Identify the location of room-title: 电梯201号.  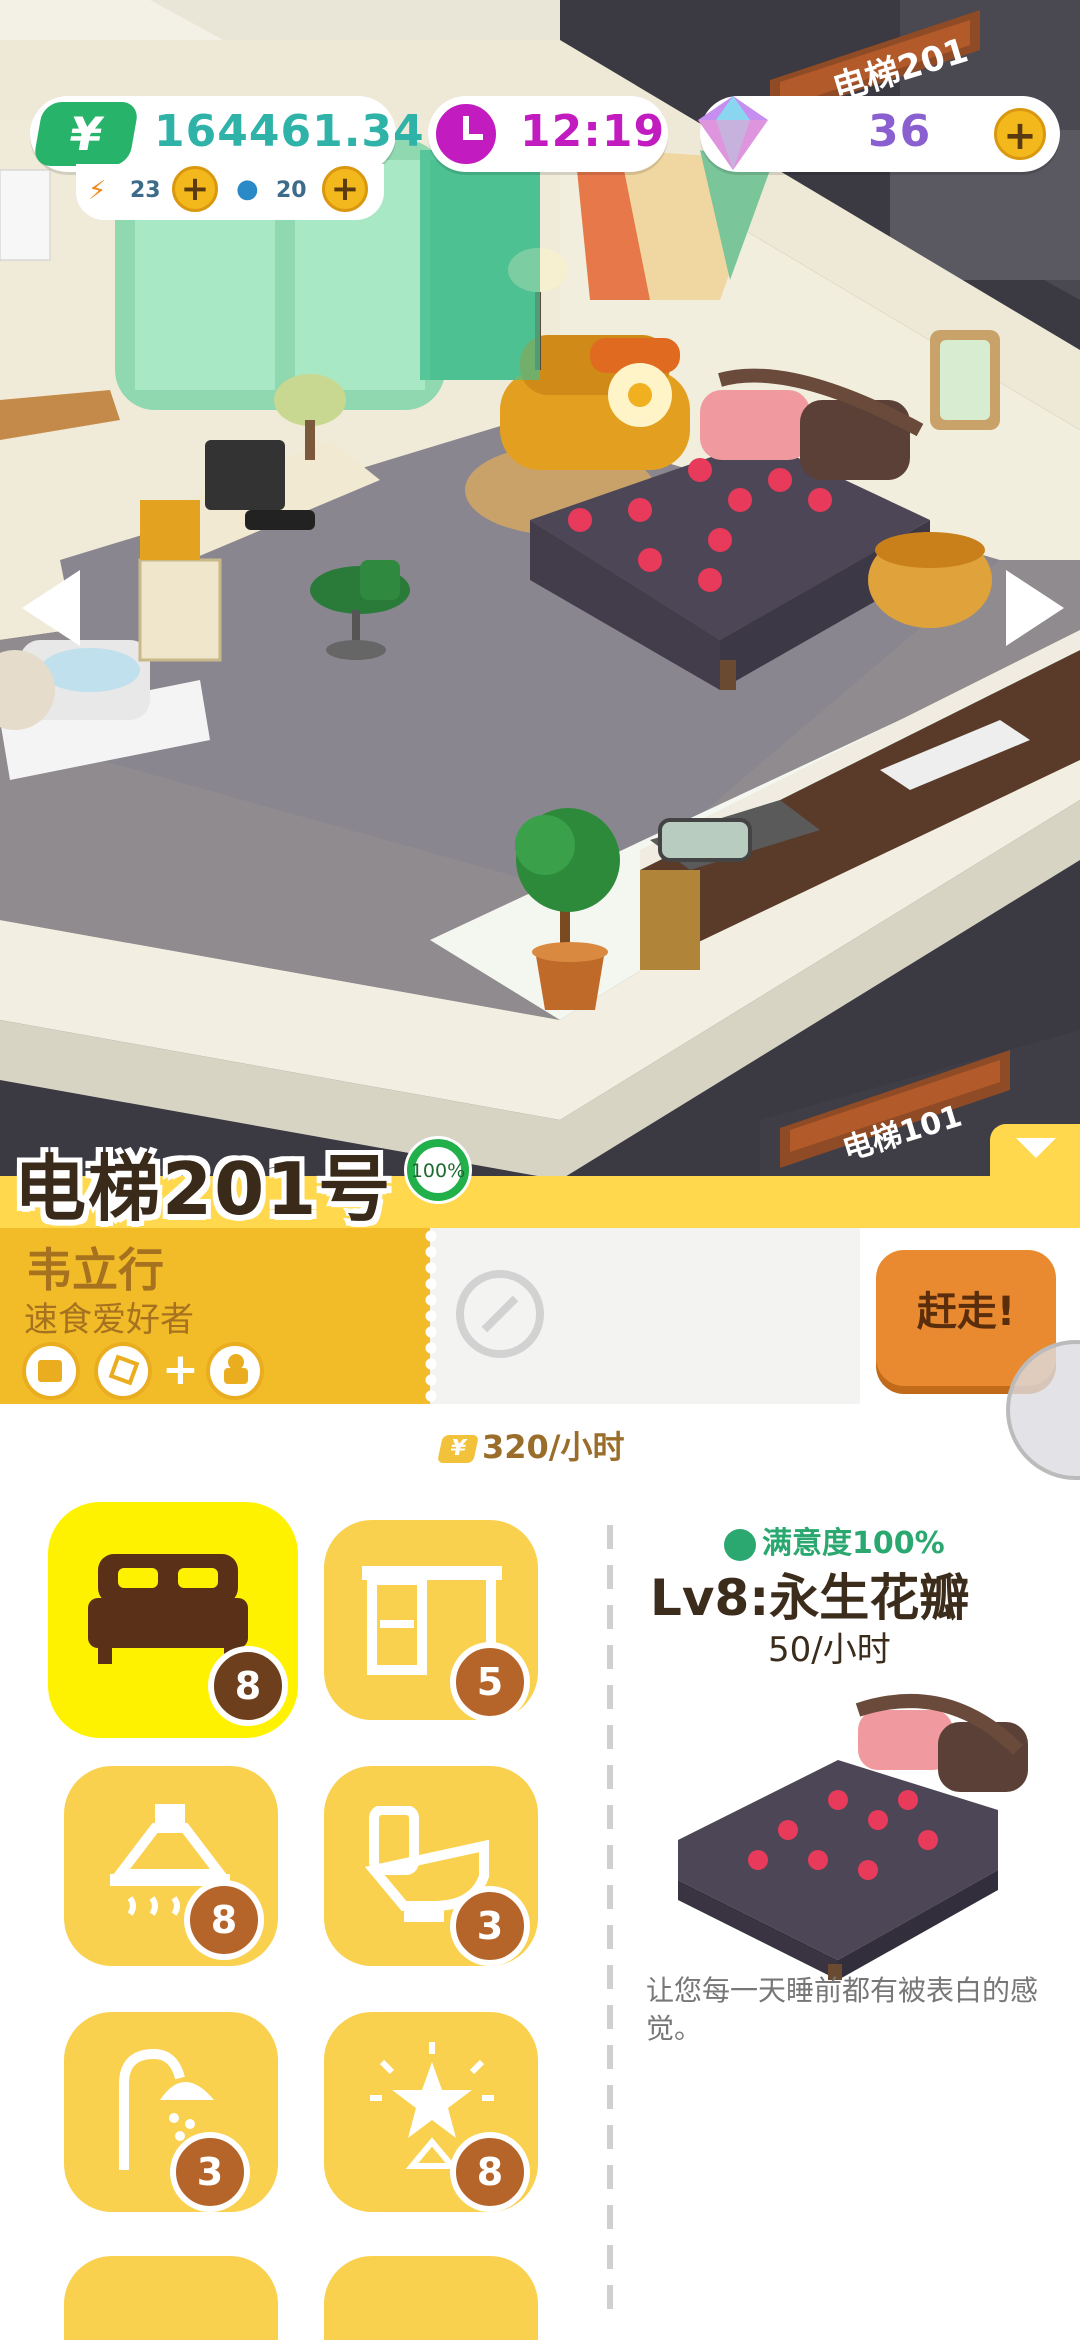
(203, 1189).